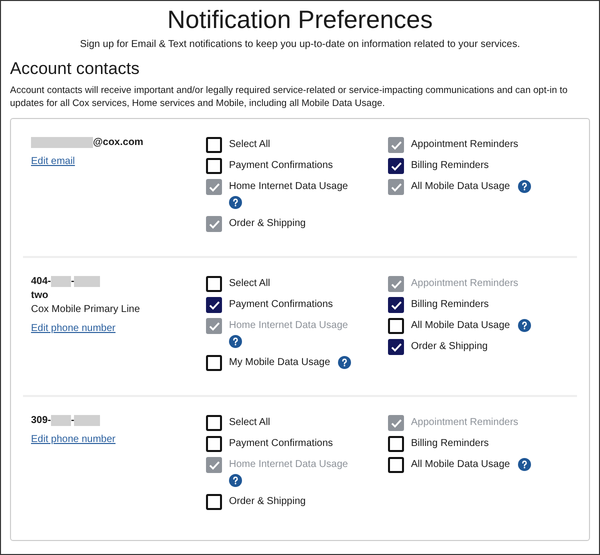 This screenshot has width=600, height=555. Describe the element at coordinates (279, 362) in the screenshot. I see `checkbox-label: My Mobile Data Usage` at that location.